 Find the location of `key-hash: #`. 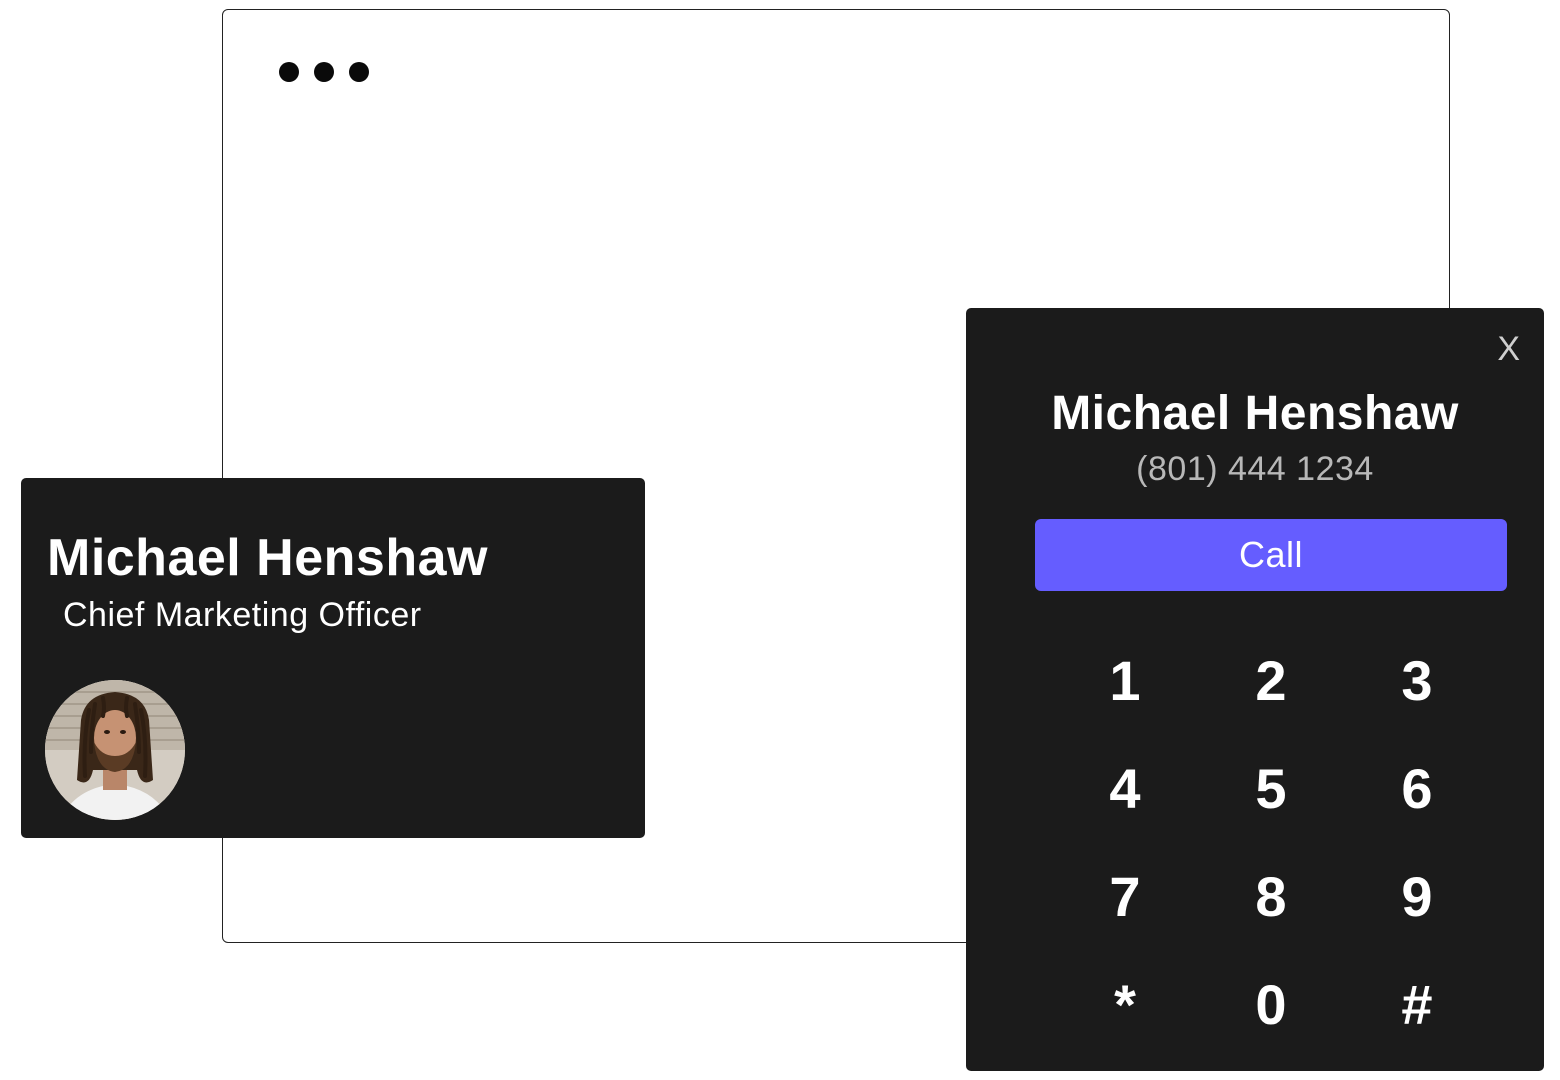

key-hash: # is located at coordinates (1417, 1004).